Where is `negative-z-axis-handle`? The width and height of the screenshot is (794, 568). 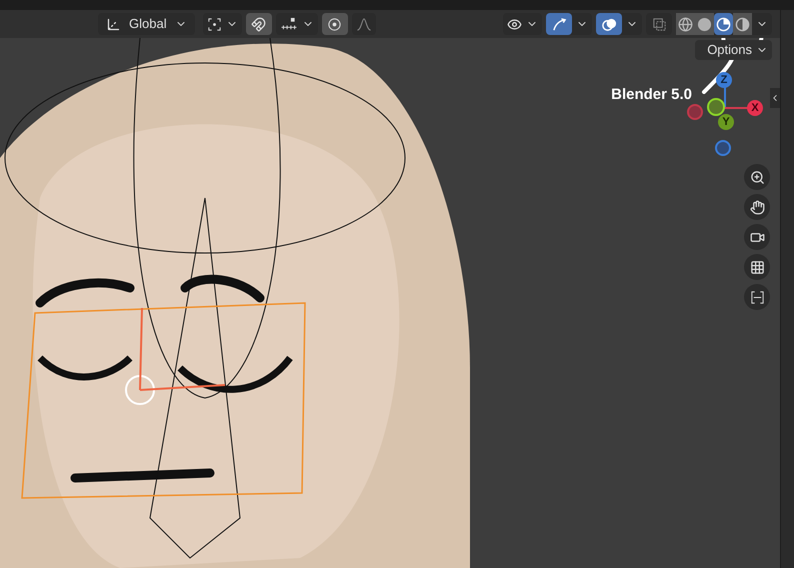 negative-z-axis-handle is located at coordinates (723, 148).